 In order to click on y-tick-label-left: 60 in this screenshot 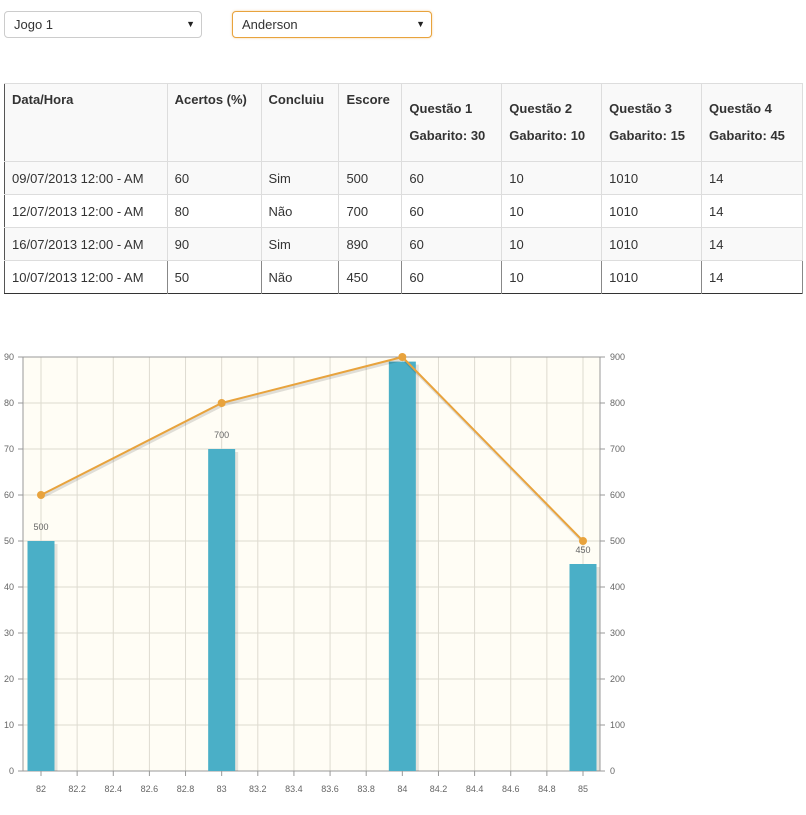, I will do `click(9, 495)`.